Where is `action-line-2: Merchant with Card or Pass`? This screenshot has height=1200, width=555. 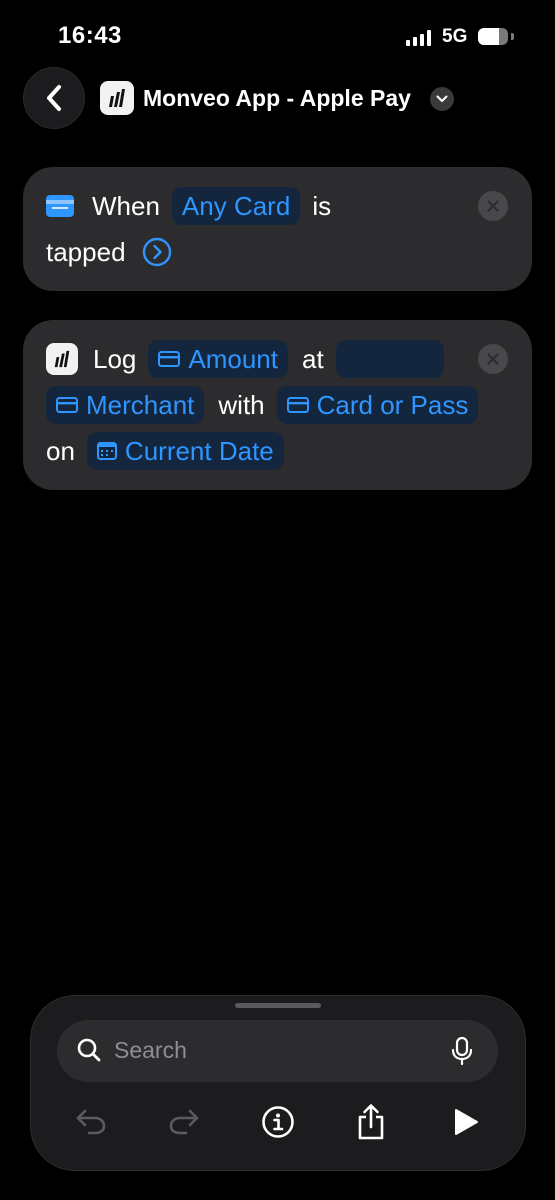 action-line-2: Merchant with Card or Pass is located at coordinates (262, 405).